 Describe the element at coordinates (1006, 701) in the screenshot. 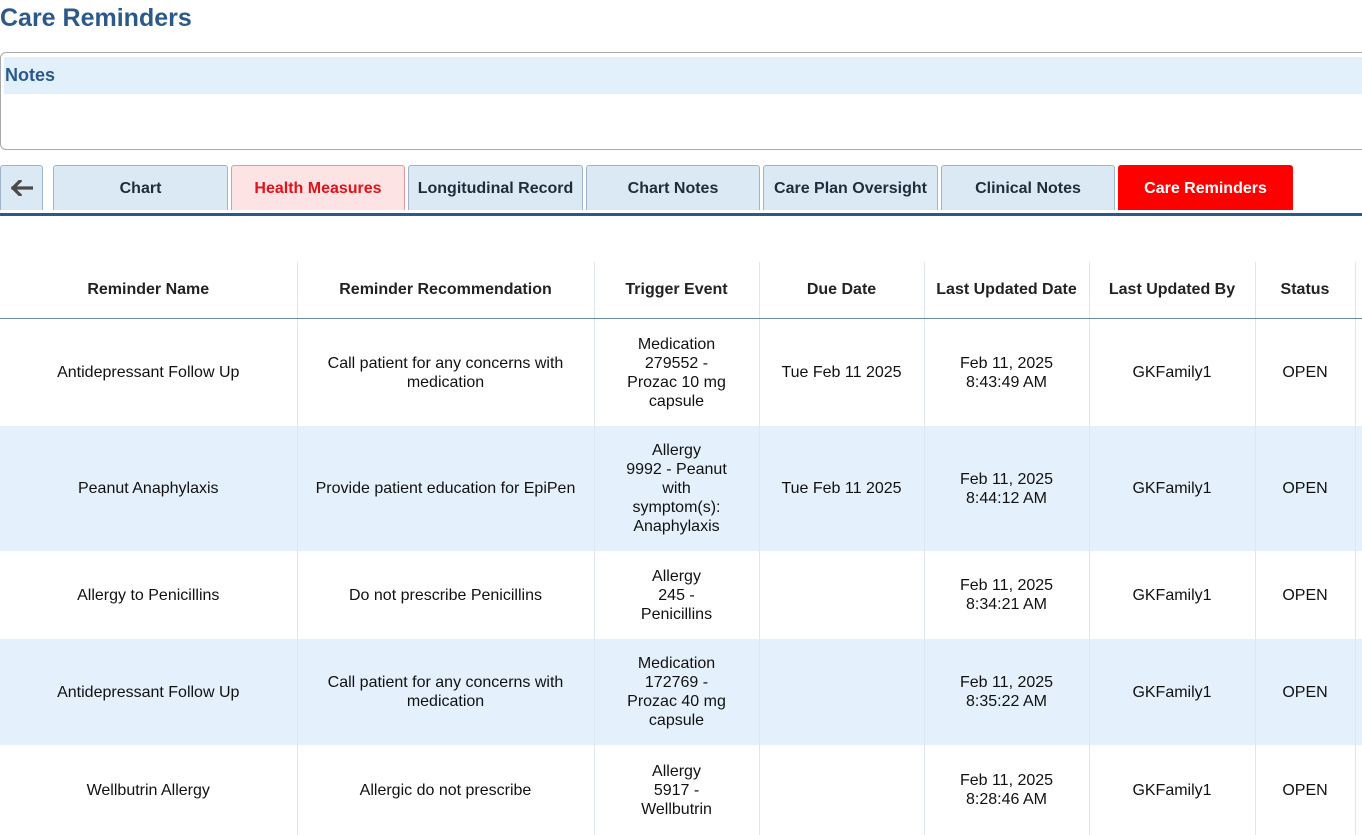

I see `updated-time: 8:35:22 AM` at that location.